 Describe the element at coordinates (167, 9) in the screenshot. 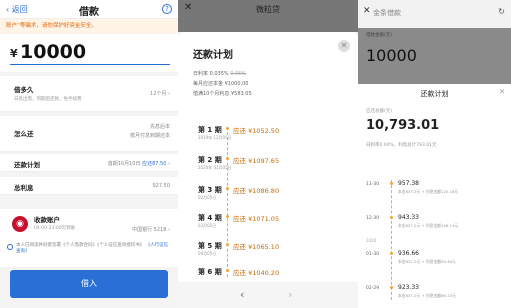

I see `help-icon: ?` at that location.